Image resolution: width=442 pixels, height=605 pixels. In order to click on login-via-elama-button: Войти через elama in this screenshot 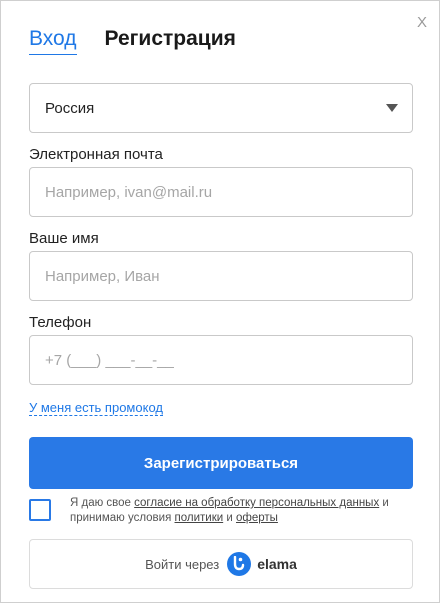, I will do `click(221, 564)`.